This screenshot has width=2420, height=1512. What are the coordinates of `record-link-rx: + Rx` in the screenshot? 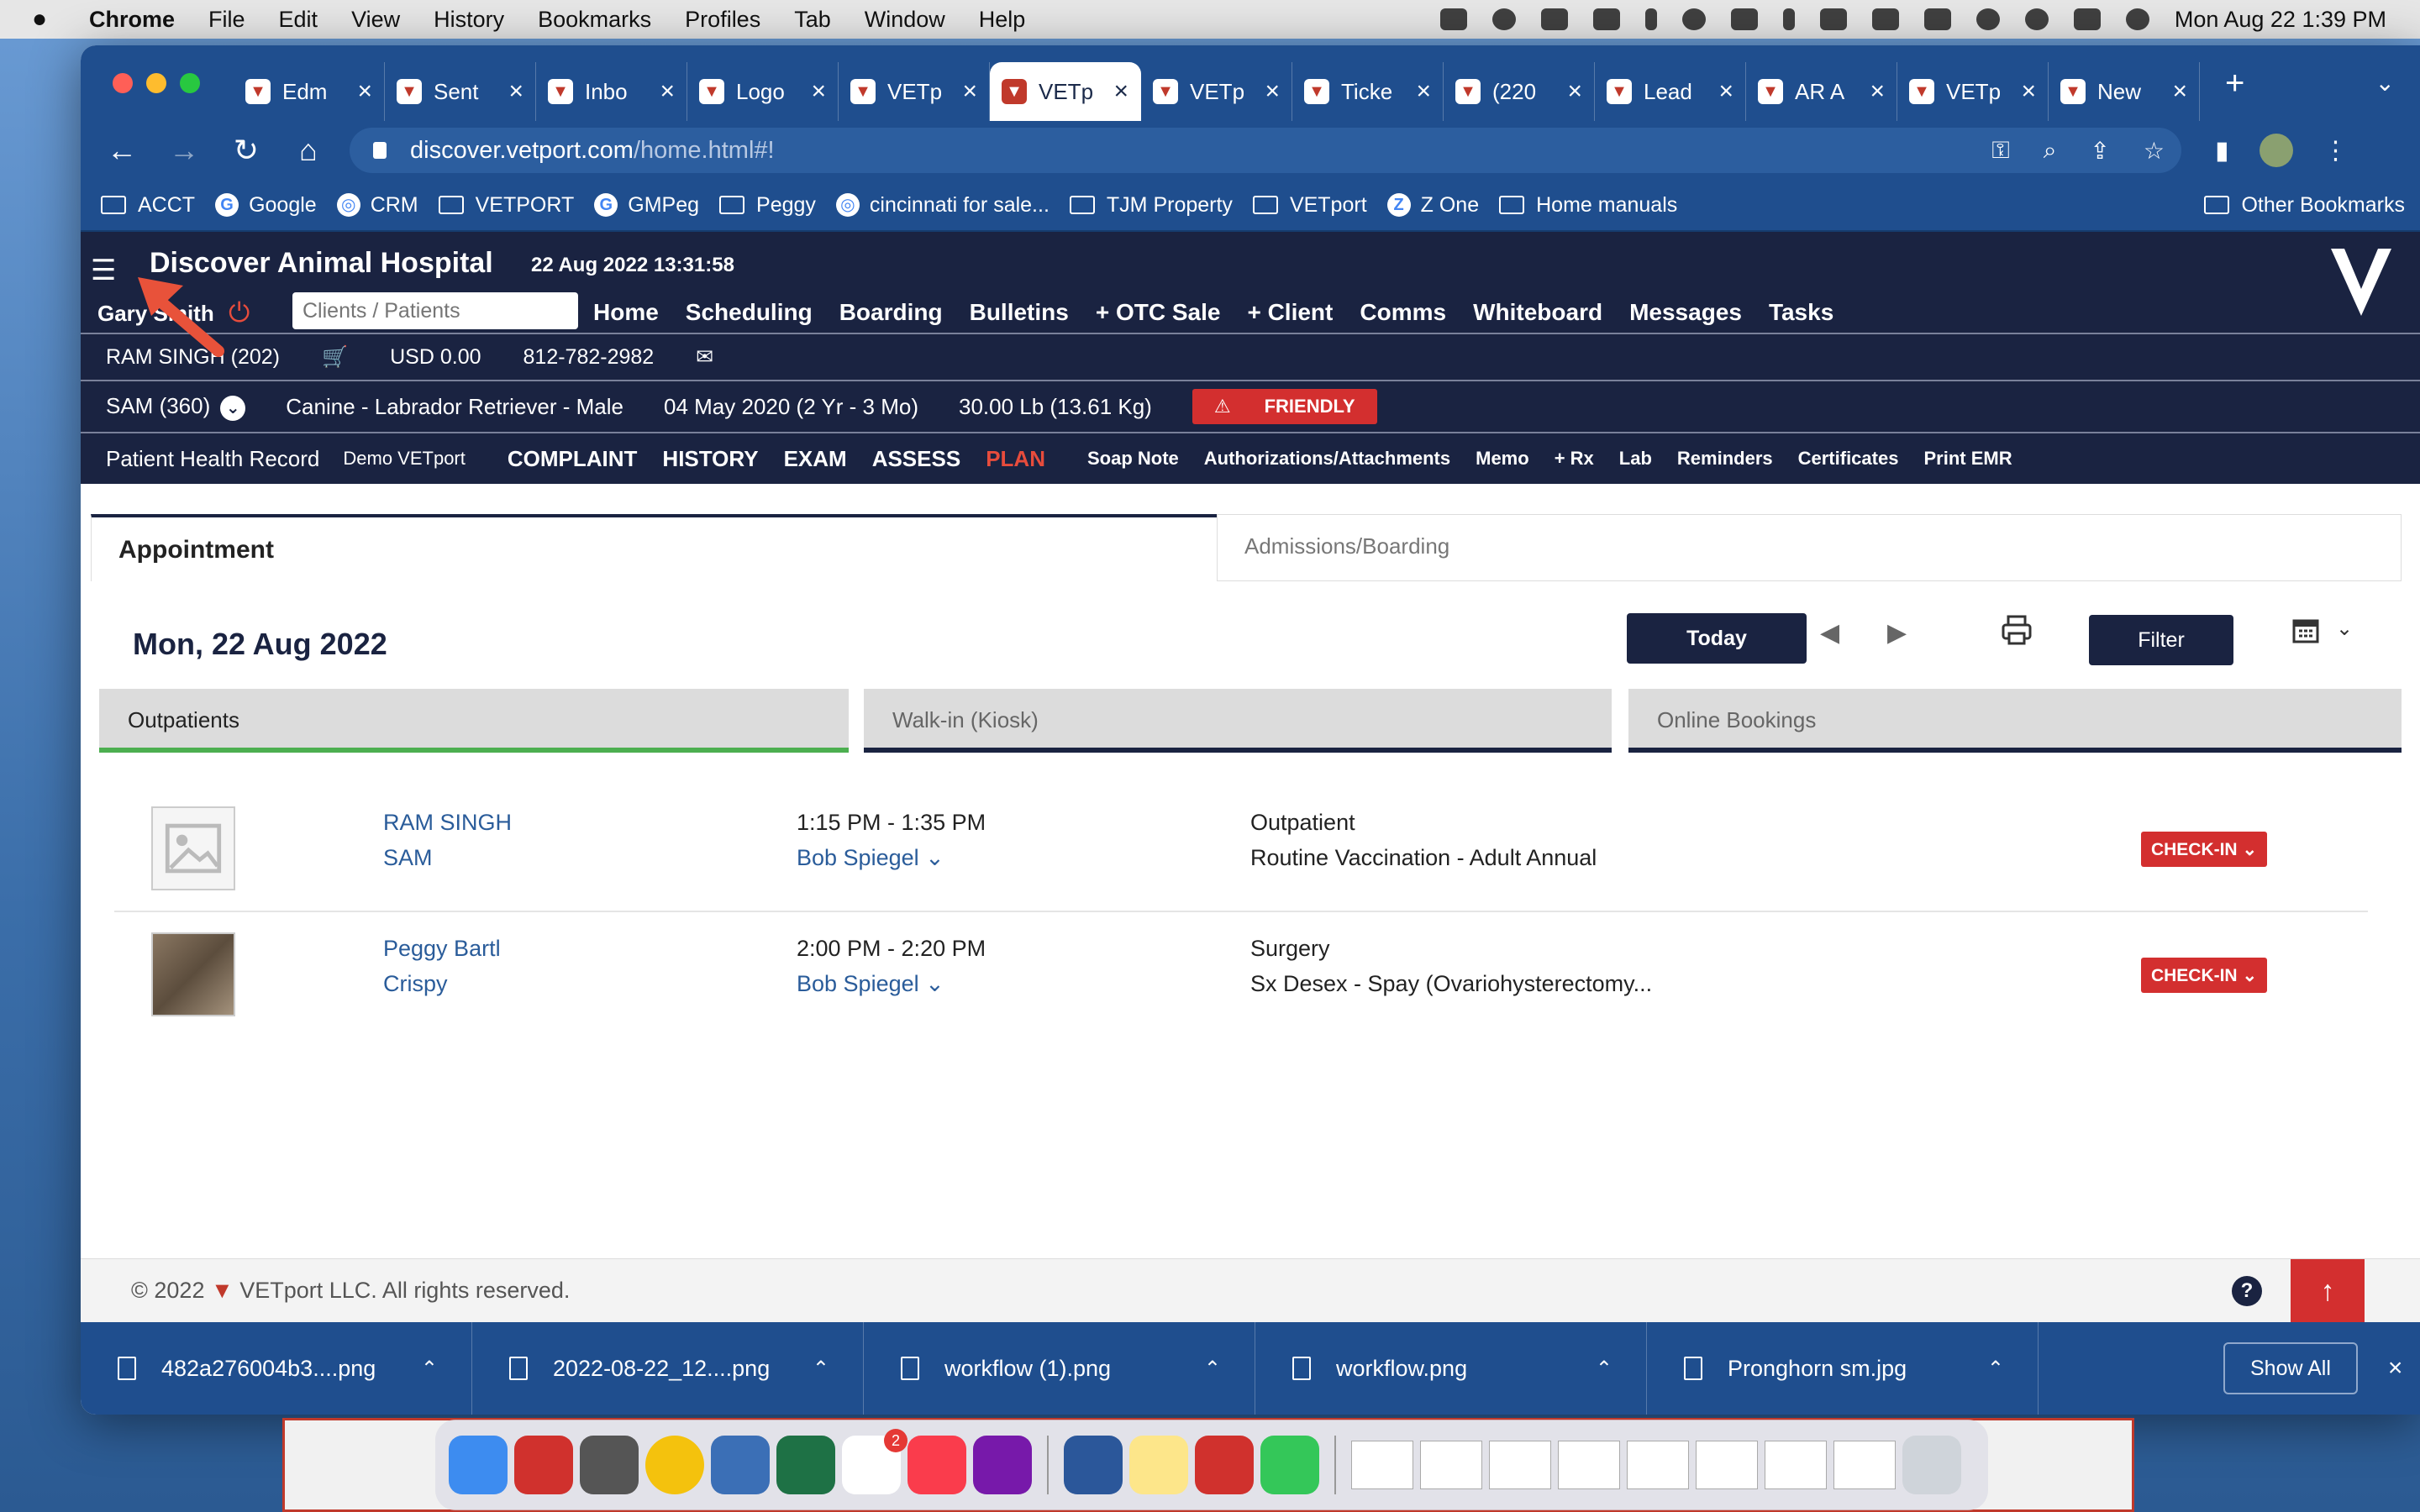 It's located at (1574, 459).